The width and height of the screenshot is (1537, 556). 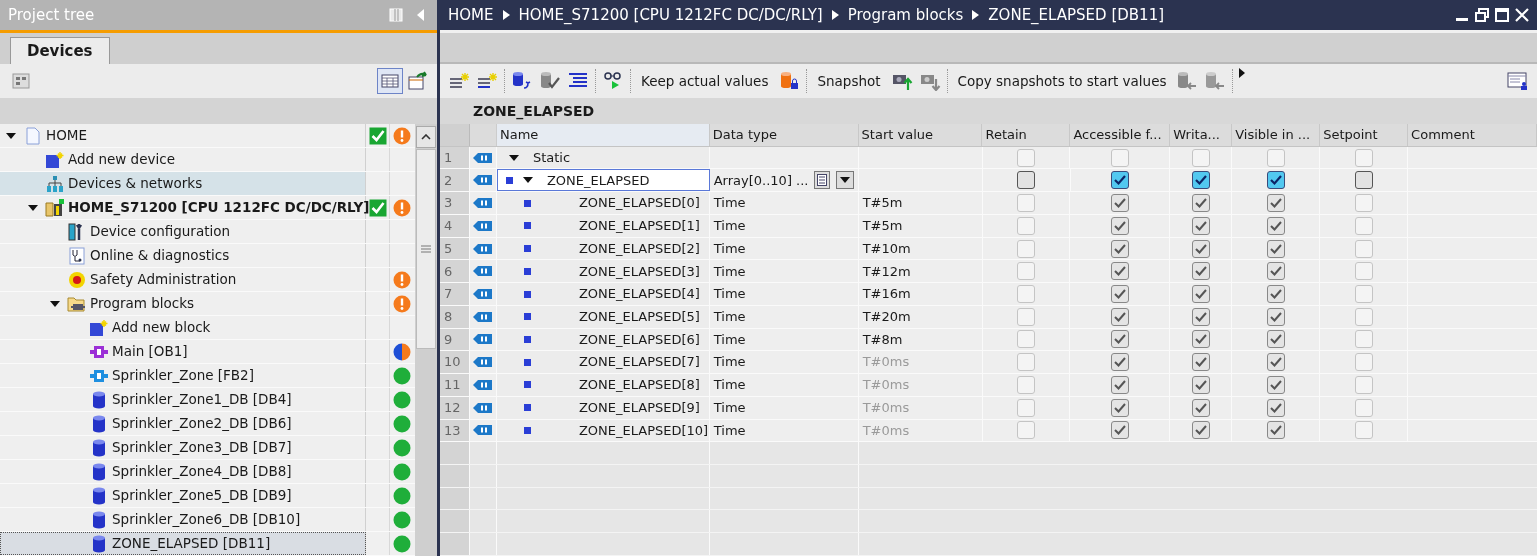 What do you see at coordinates (849, 81) in the screenshot?
I see `toolbar-button: Snapshot` at bounding box center [849, 81].